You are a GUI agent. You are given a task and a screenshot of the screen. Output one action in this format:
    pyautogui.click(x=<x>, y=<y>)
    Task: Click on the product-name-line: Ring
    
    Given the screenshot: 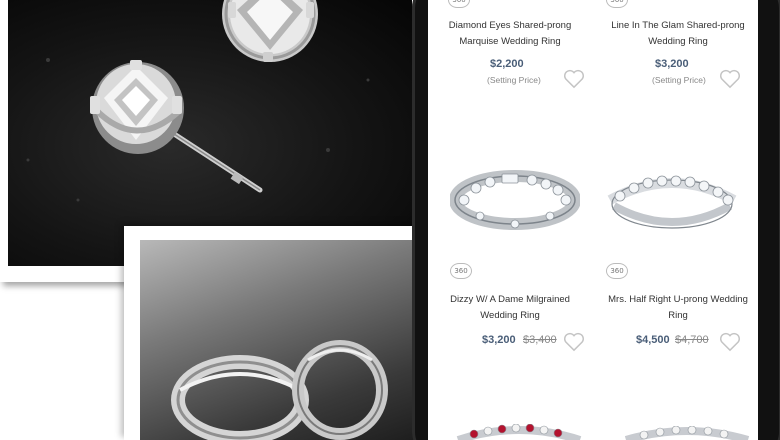 What is the action you would take?
    pyautogui.click(x=678, y=315)
    